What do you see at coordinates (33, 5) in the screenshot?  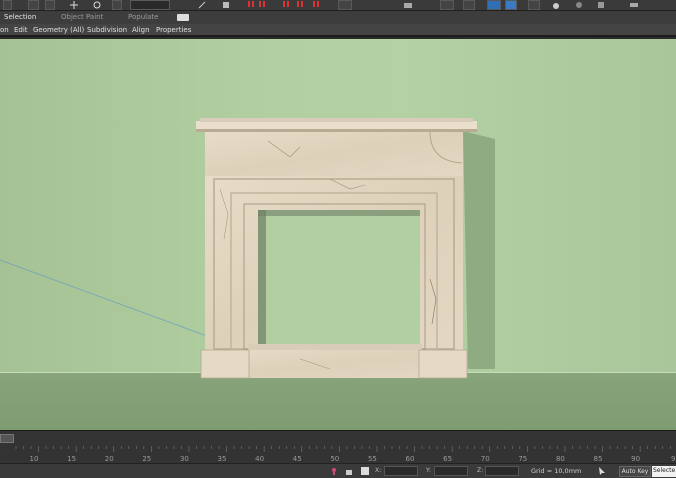 I see `region-select-button` at bounding box center [33, 5].